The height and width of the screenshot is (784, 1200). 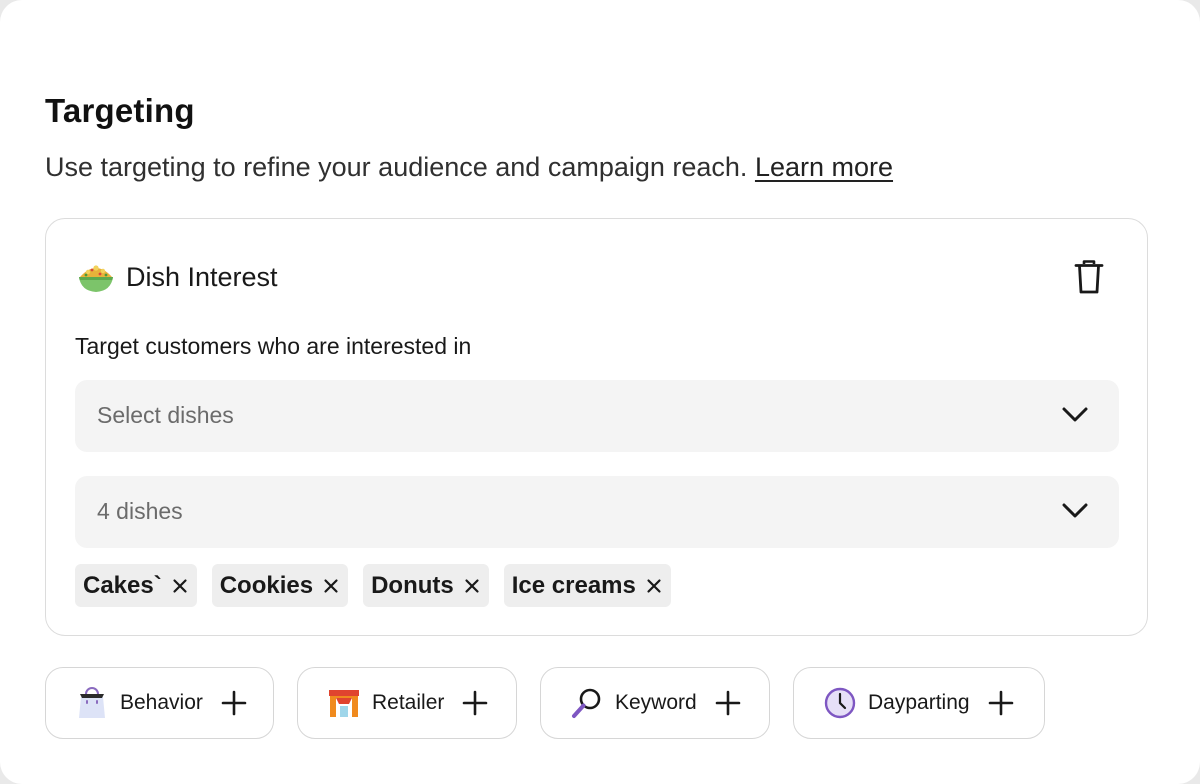 I want to click on dish-chip: Cakes`, so click(x=136, y=585).